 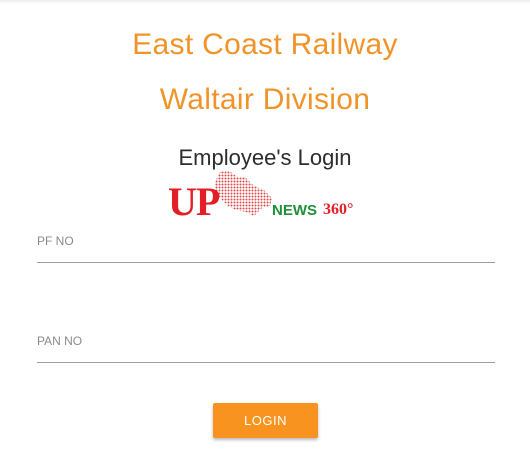 I want to click on pf-no-field: PF NO, so click(x=266, y=247).